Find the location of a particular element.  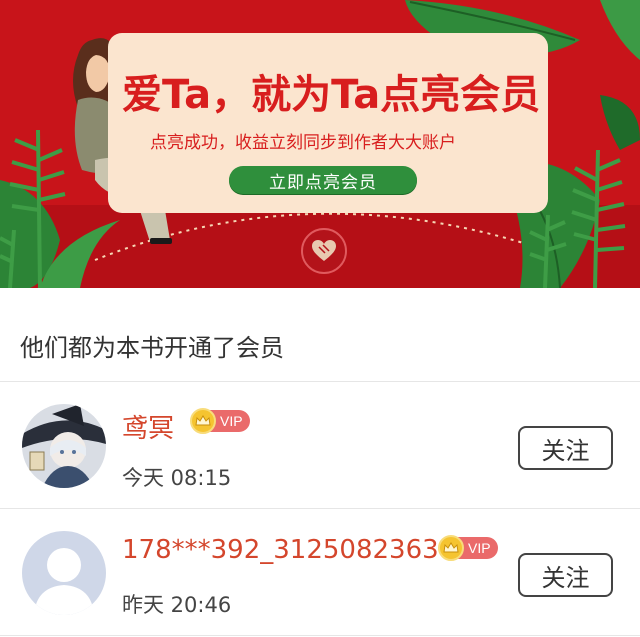

promo-subline: 点亮成功，收益立刻同步到作者大大账户 is located at coordinates (303, 143).